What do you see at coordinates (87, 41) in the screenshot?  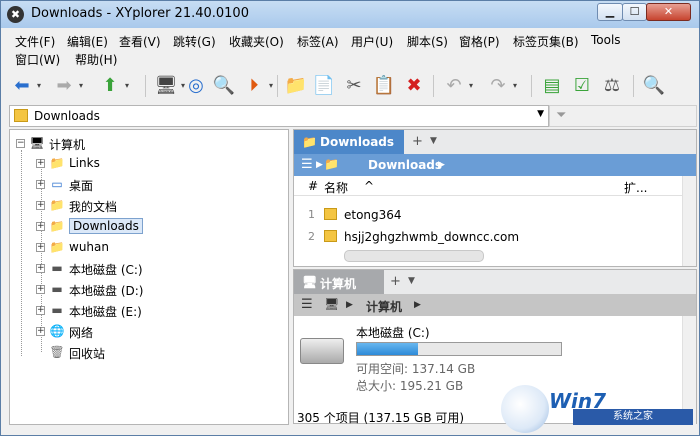 I see `menu-edit: 编辑(E)` at bounding box center [87, 41].